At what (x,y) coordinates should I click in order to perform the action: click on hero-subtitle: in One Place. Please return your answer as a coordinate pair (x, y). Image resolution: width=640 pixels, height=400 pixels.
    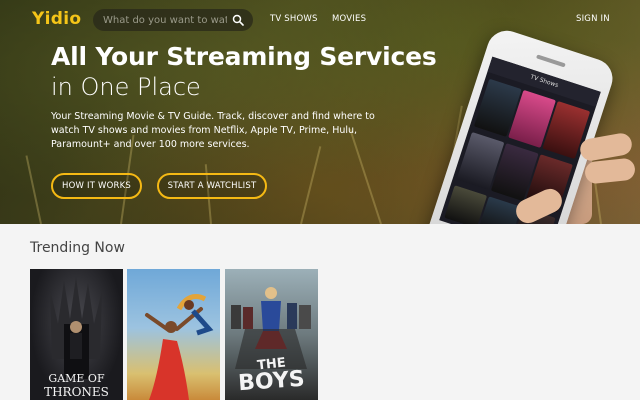
    Looking at the image, I should click on (126, 87).